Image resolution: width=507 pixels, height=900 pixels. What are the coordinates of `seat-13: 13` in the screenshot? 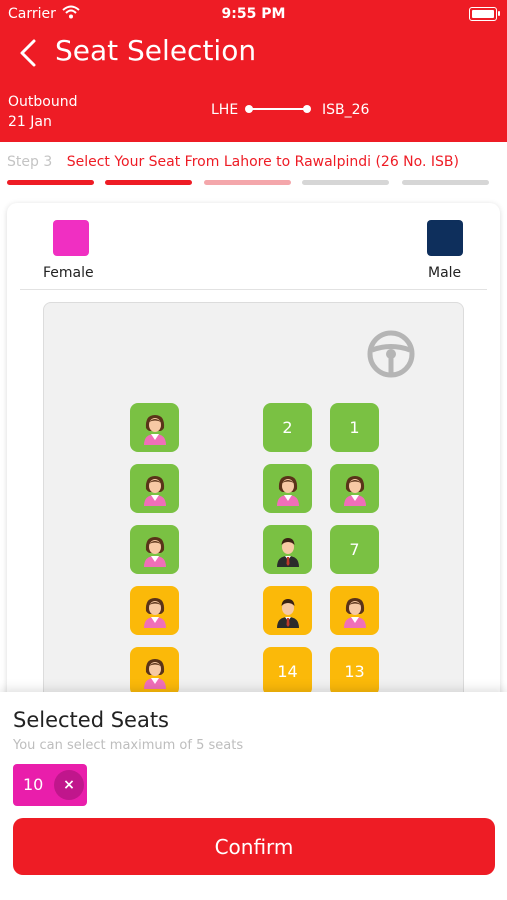 It's located at (354, 671).